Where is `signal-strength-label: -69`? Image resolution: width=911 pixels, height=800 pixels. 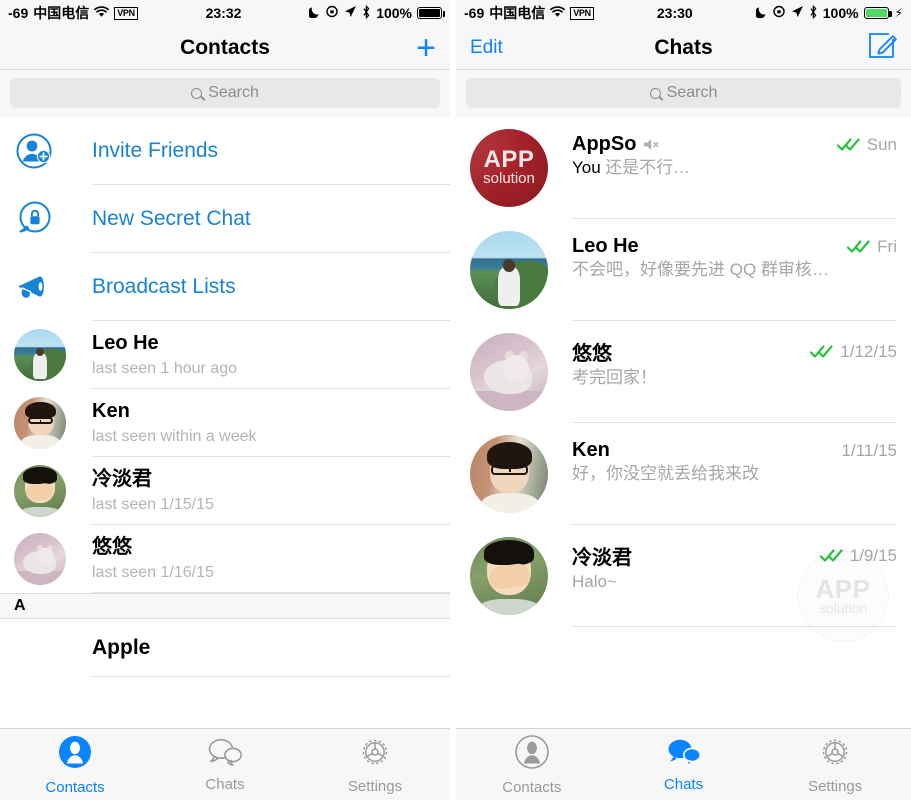
signal-strength-label: -69 is located at coordinates (18, 13).